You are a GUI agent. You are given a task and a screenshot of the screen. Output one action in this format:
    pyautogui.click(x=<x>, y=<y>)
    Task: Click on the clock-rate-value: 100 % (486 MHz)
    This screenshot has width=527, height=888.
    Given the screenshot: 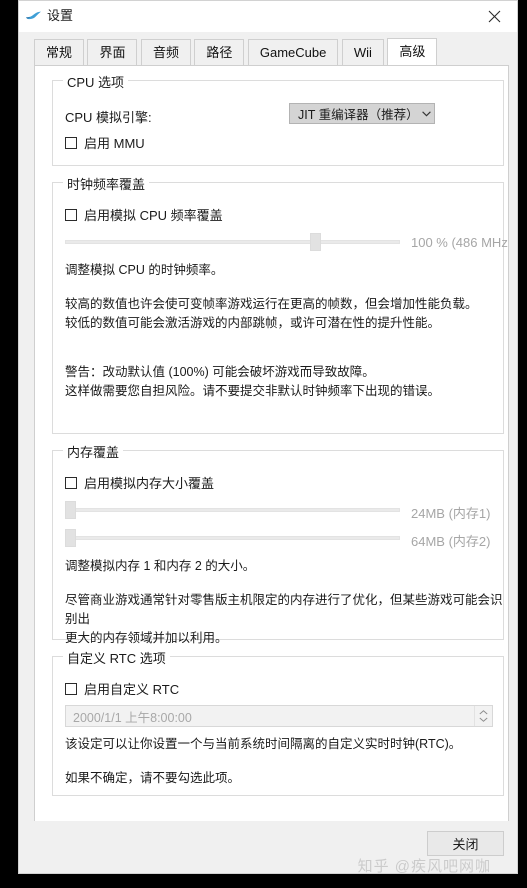 What is the action you would take?
    pyautogui.click(x=460, y=242)
    